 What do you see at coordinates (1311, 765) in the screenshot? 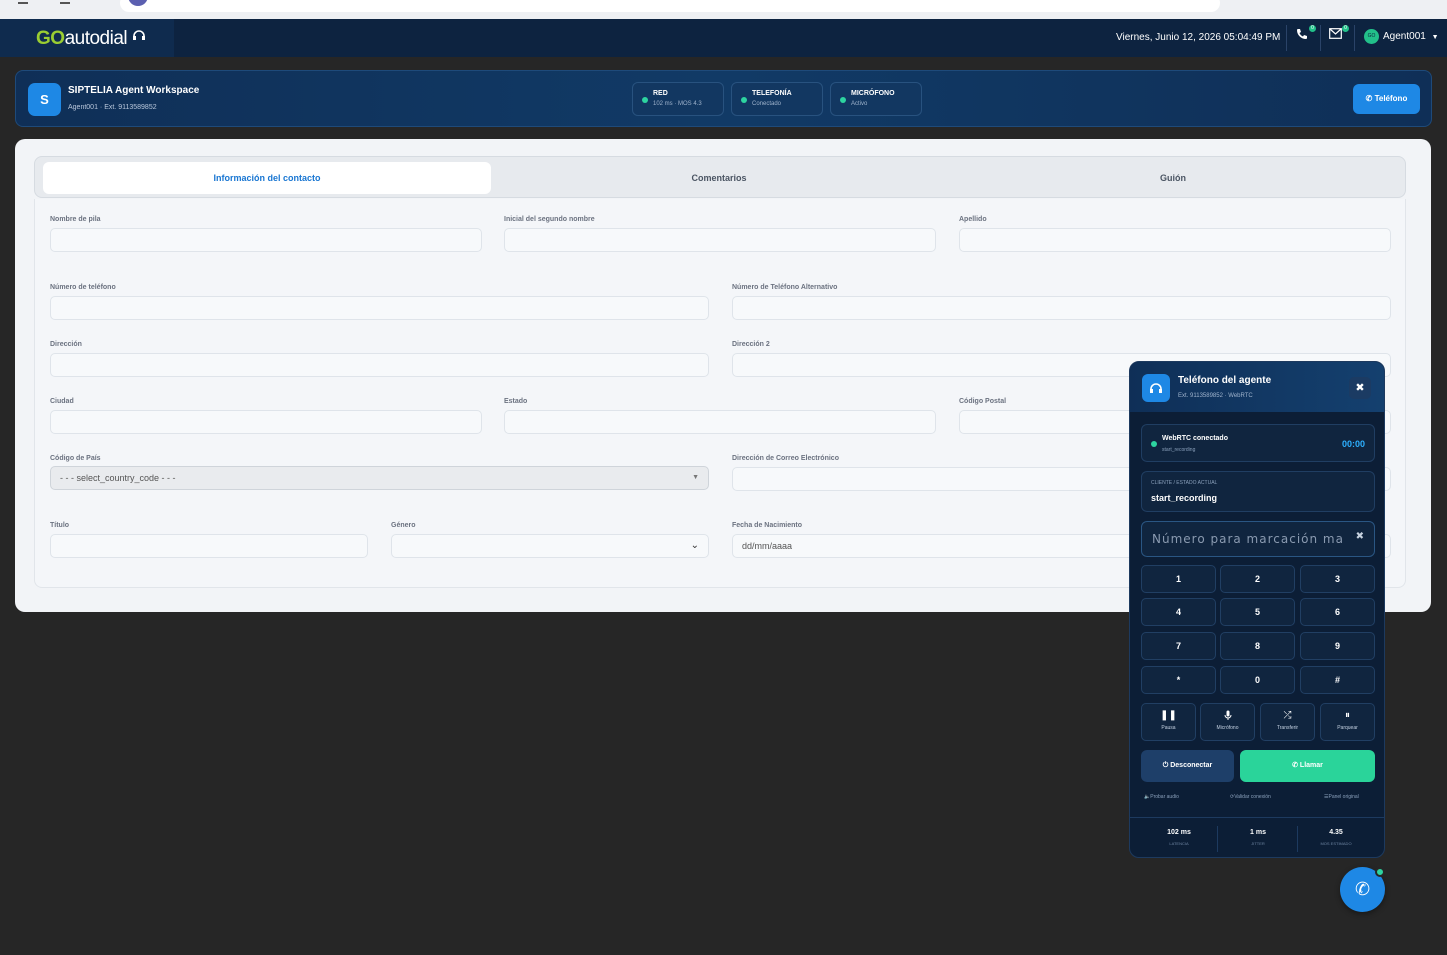
I see `call-label: Llamar` at bounding box center [1311, 765].